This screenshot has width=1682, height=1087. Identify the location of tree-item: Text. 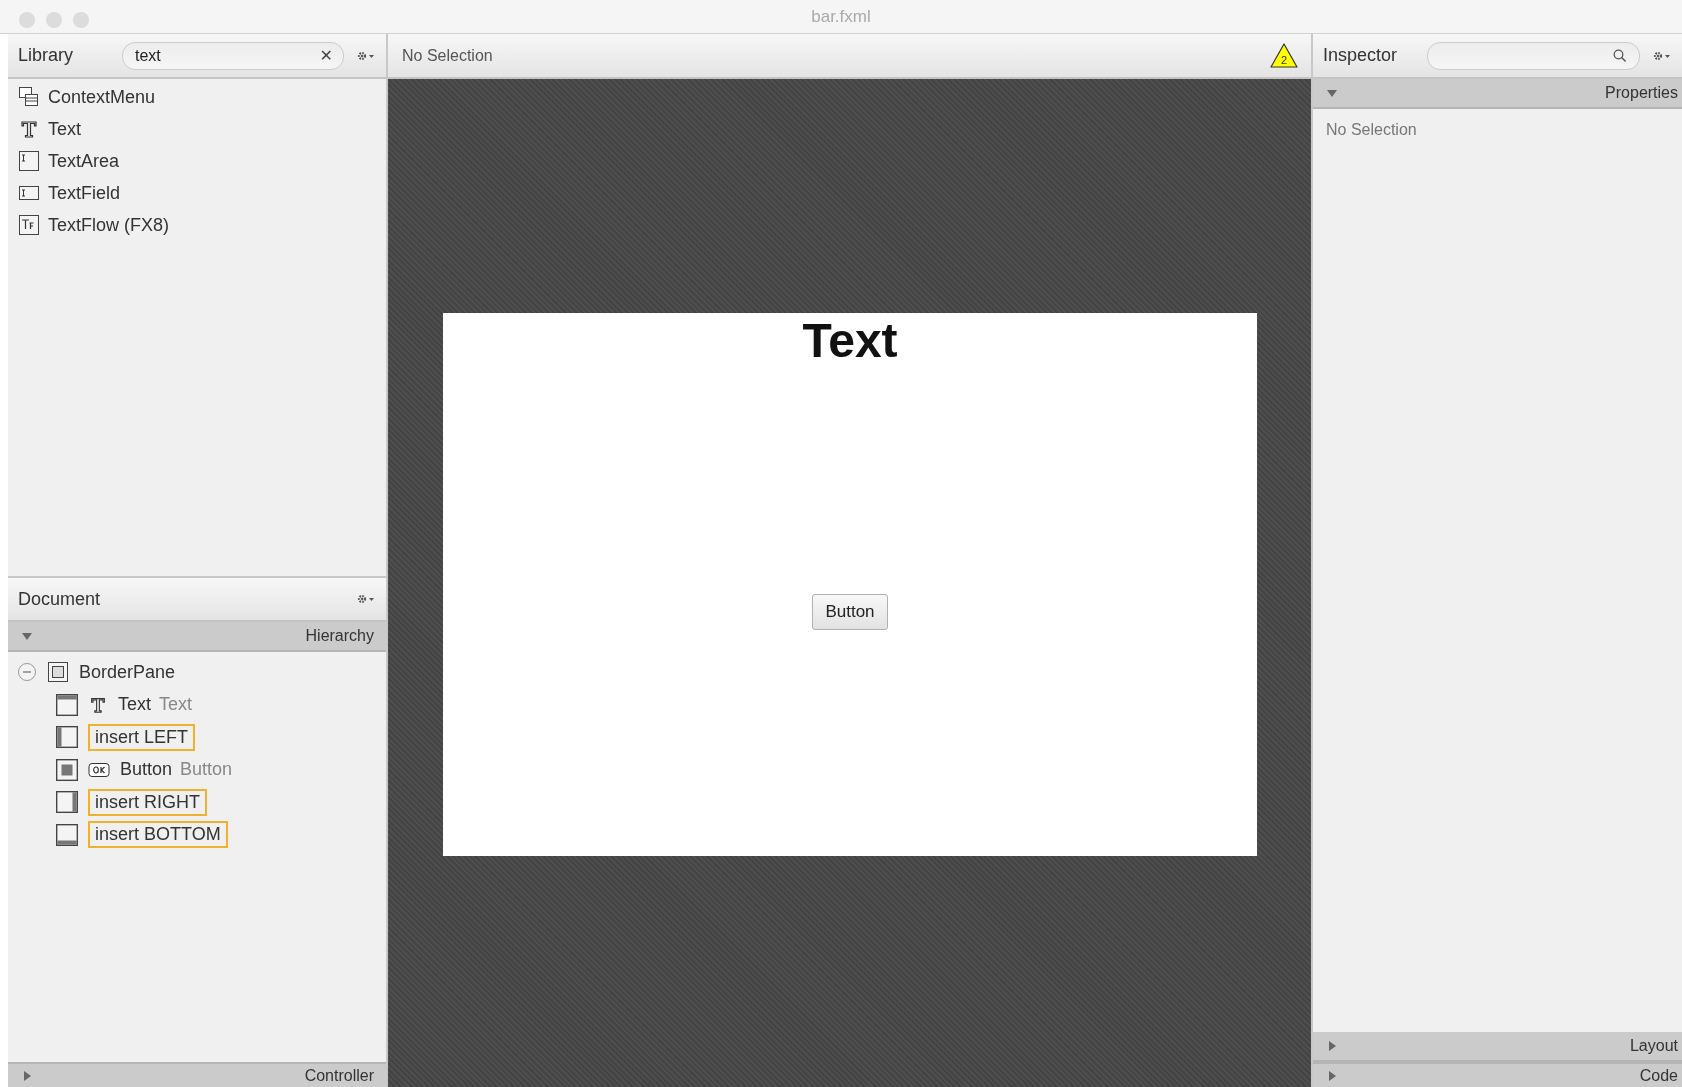
(134, 705).